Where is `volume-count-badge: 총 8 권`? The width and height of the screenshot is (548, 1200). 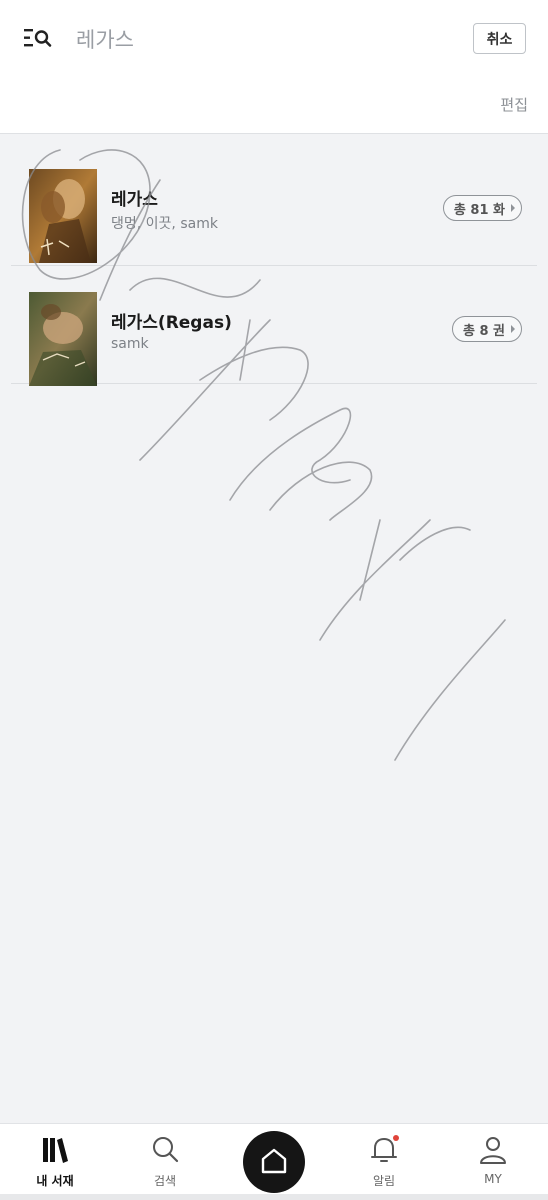 volume-count-badge: 총 8 권 is located at coordinates (486, 329).